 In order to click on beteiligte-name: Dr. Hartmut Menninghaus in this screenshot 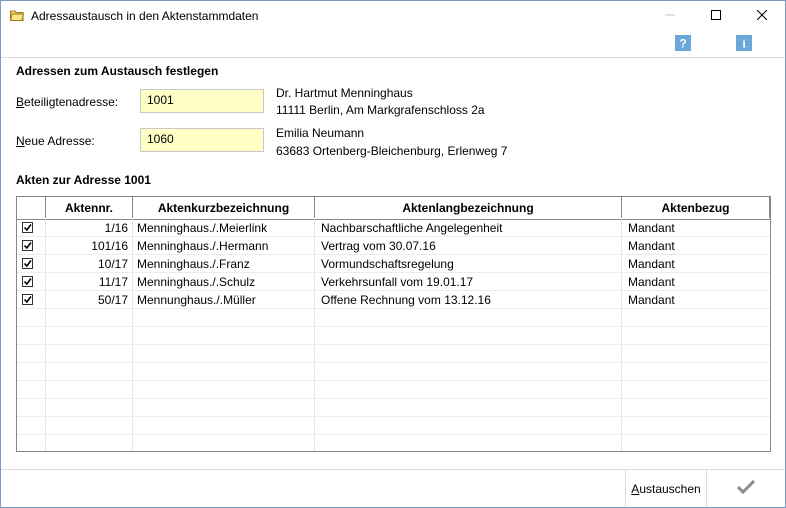, I will do `click(344, 93)`.